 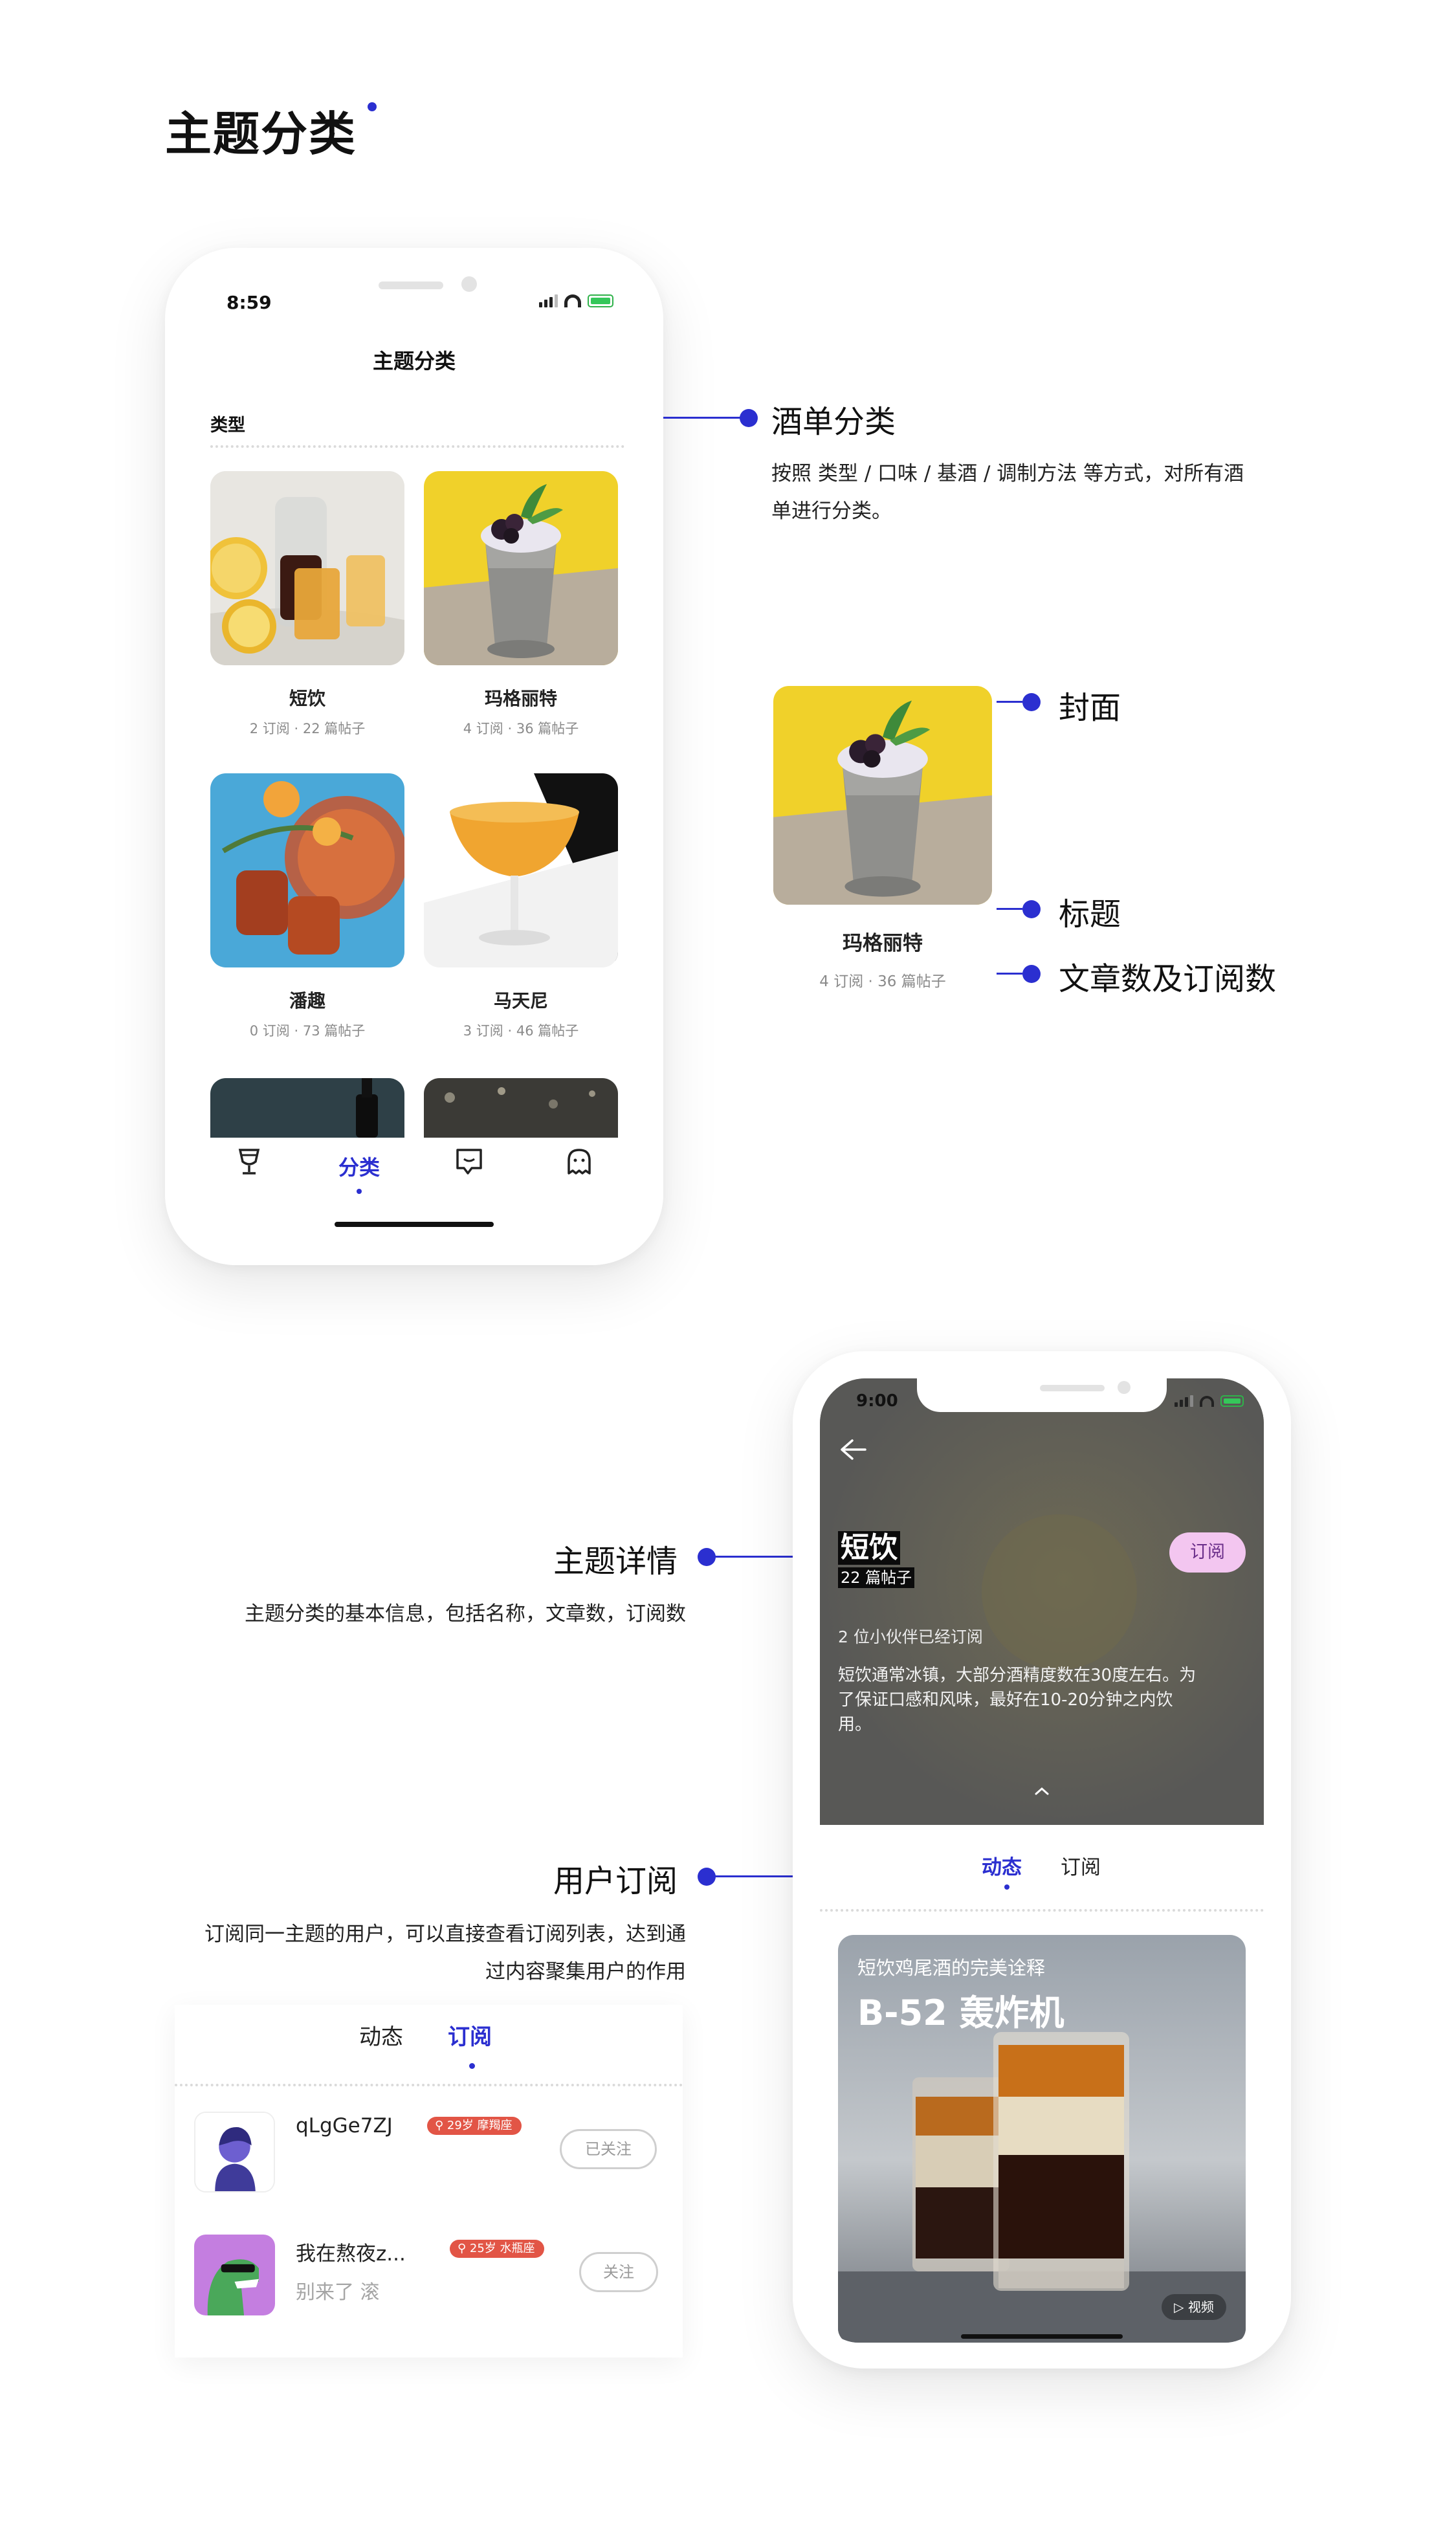 I want to click on annotation-counts-label: 文章数及订阅数, so click(x=1168, y=979).